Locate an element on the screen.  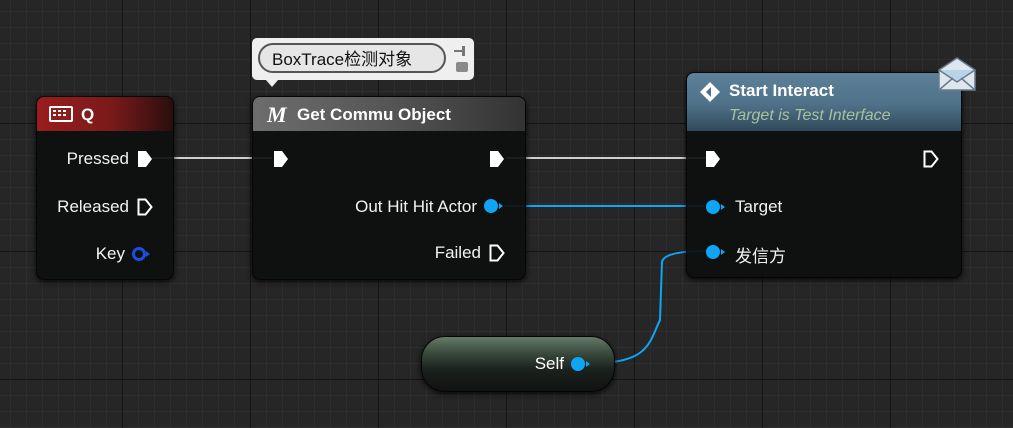
exec-in-pin-startinteract is located at coordinates (713, 159).